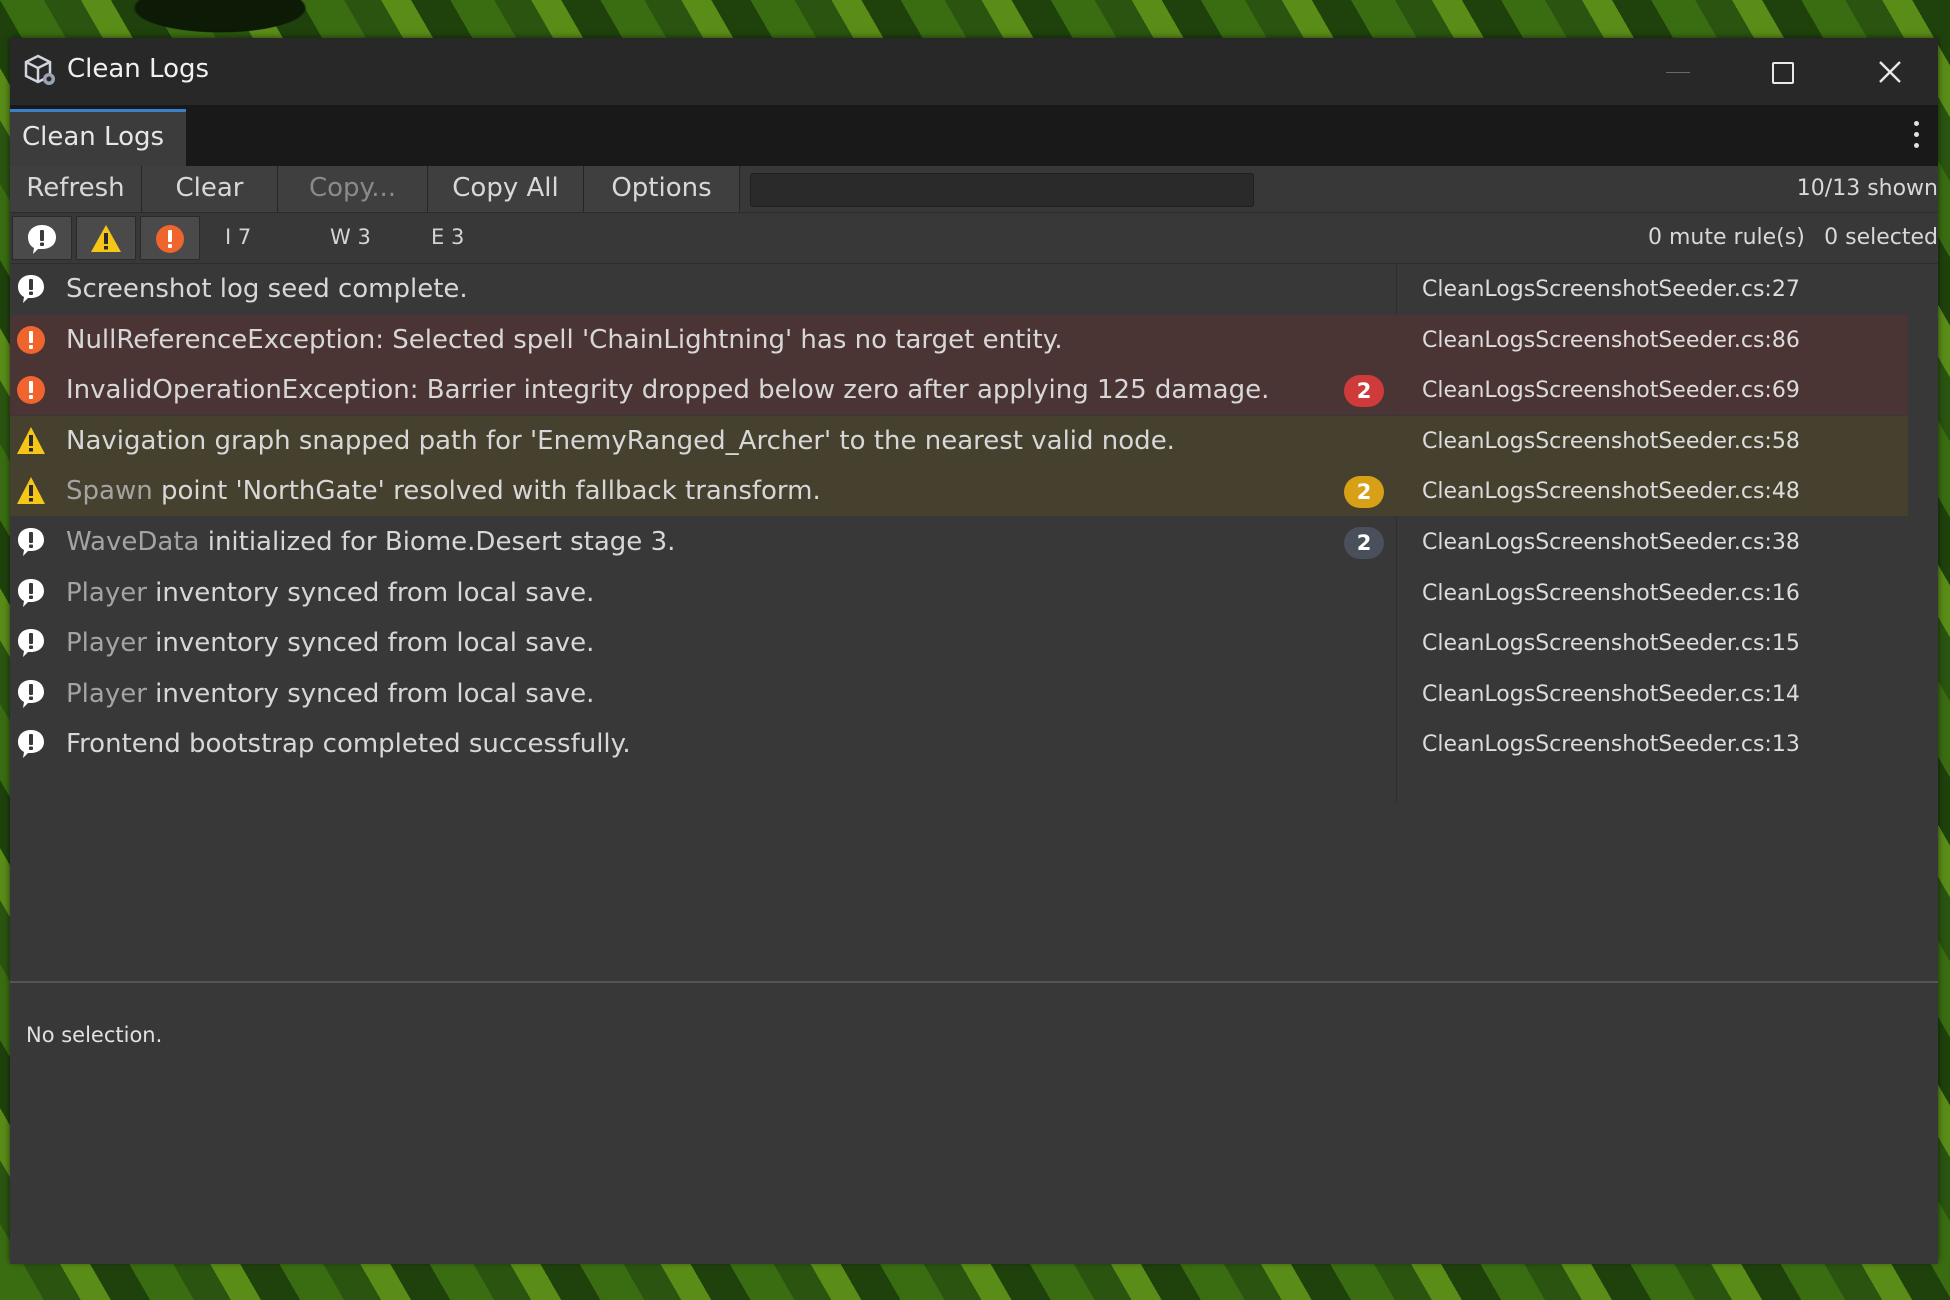 The width and height of the screenshot is (1950, 1300). I want to click on log-source-link: CleanLogsScreenshotSeeder.cs:14, so click(1611, 694).